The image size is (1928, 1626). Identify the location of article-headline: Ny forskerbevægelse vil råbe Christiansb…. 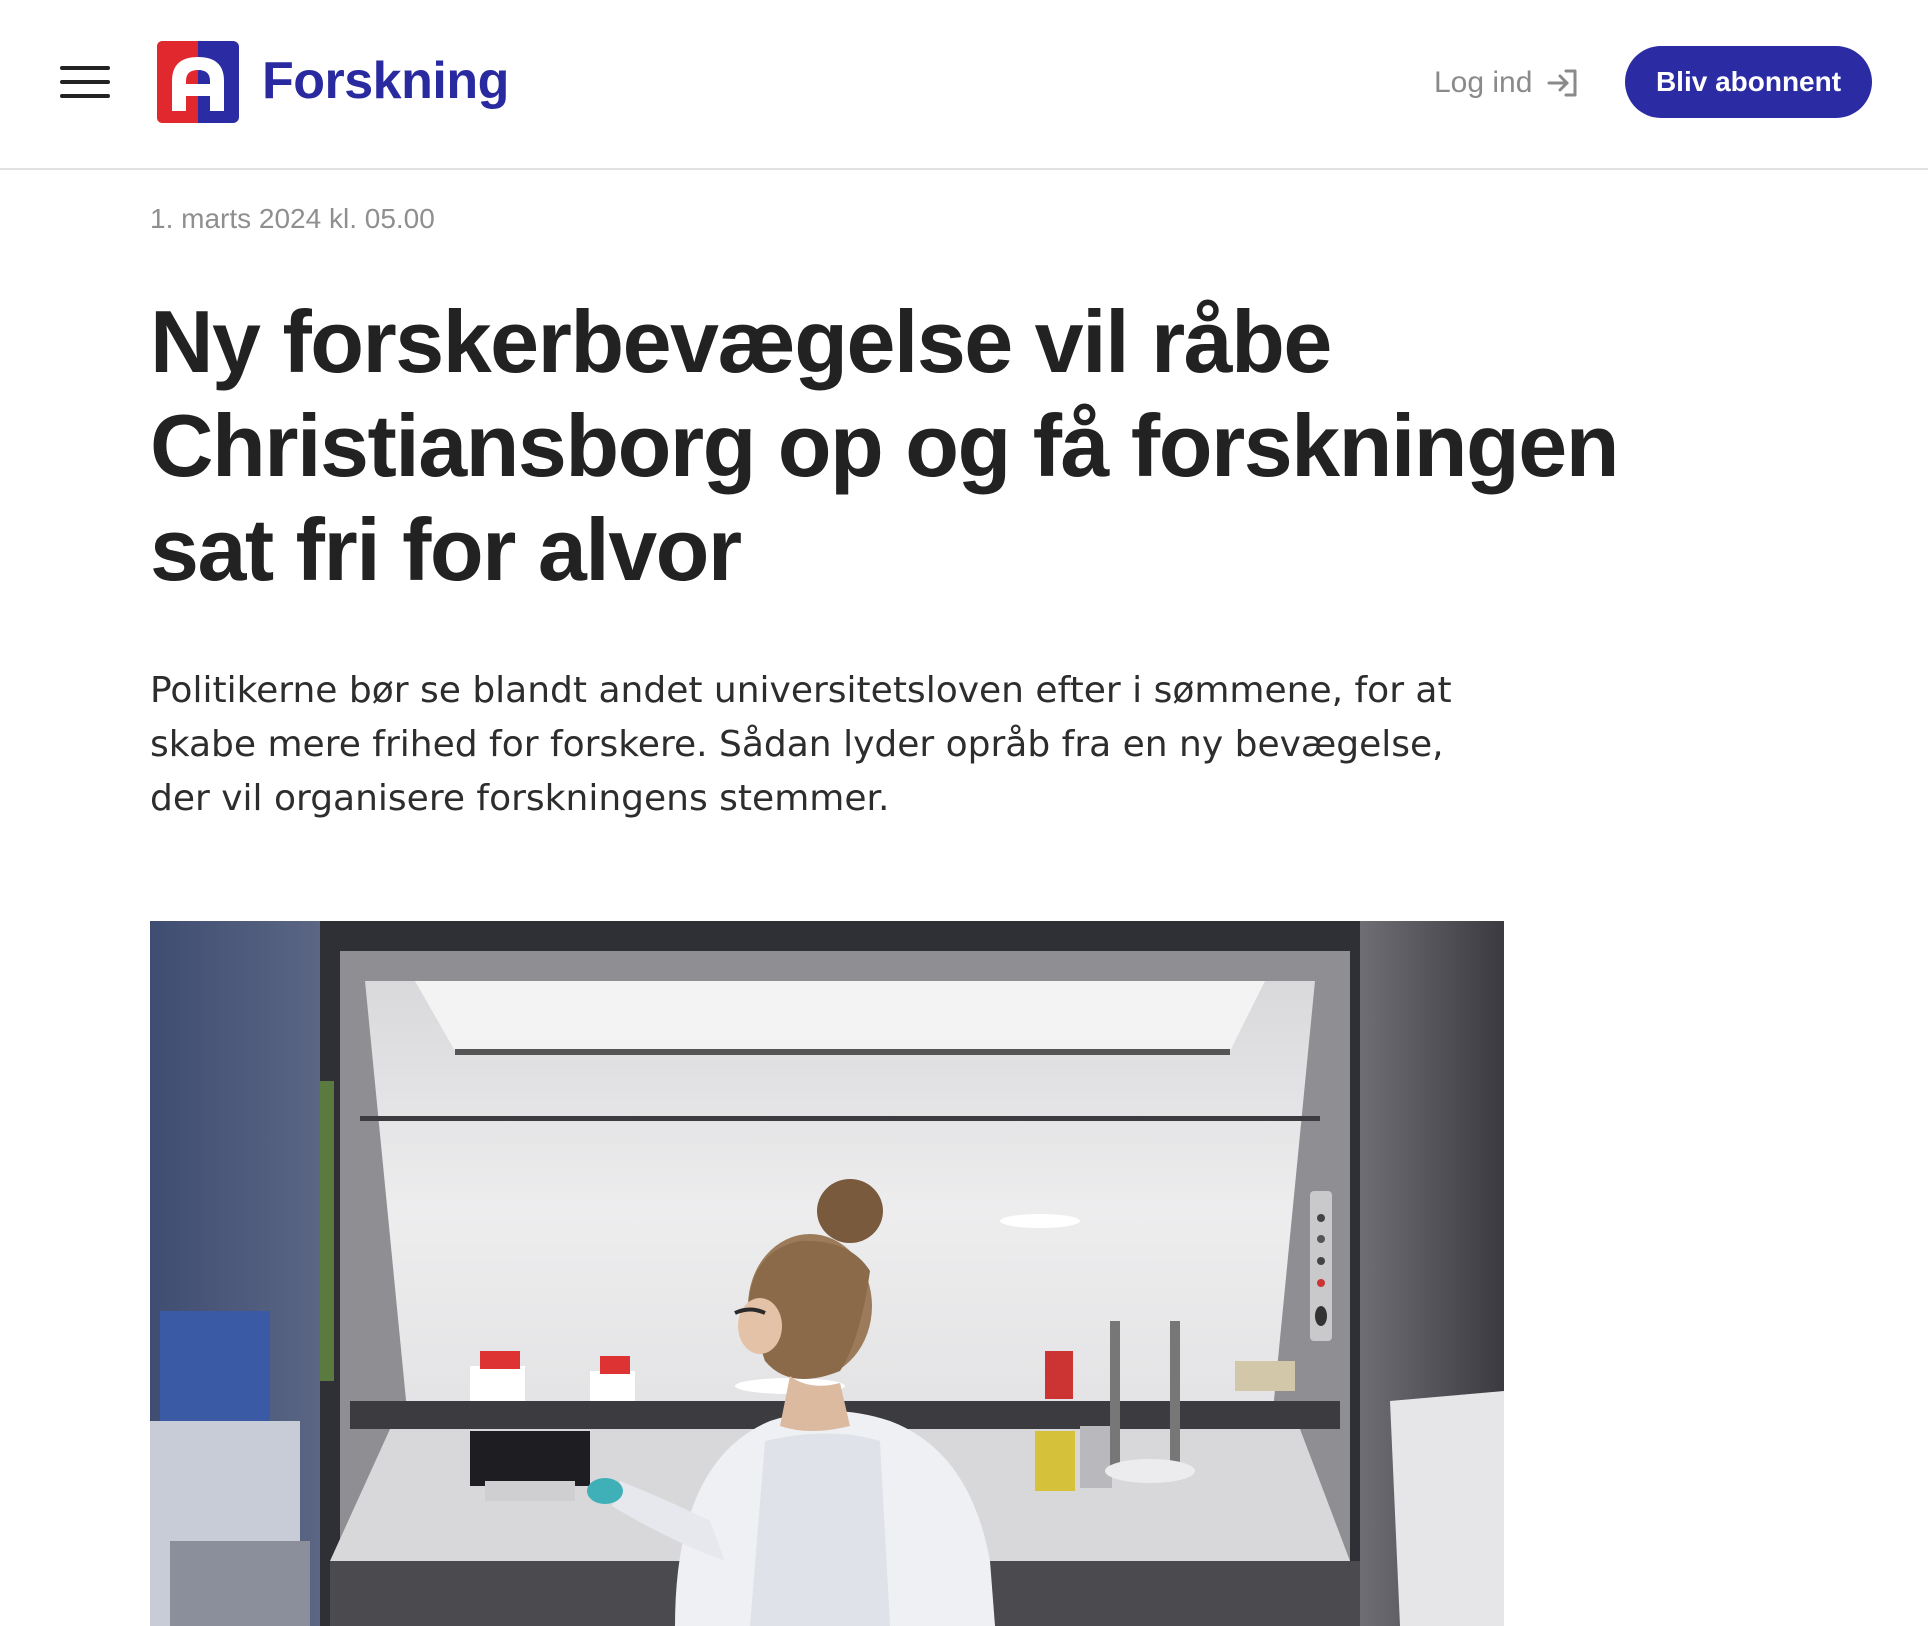
(885, 445).